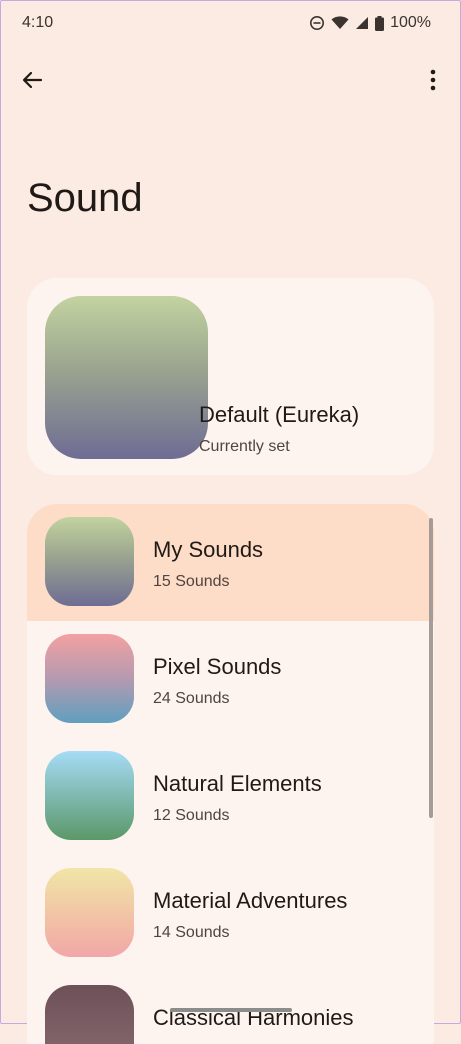  I want to click on category-item-pixel-sounds: Pixel Sounds 24 Sounds, so click(230, 679).